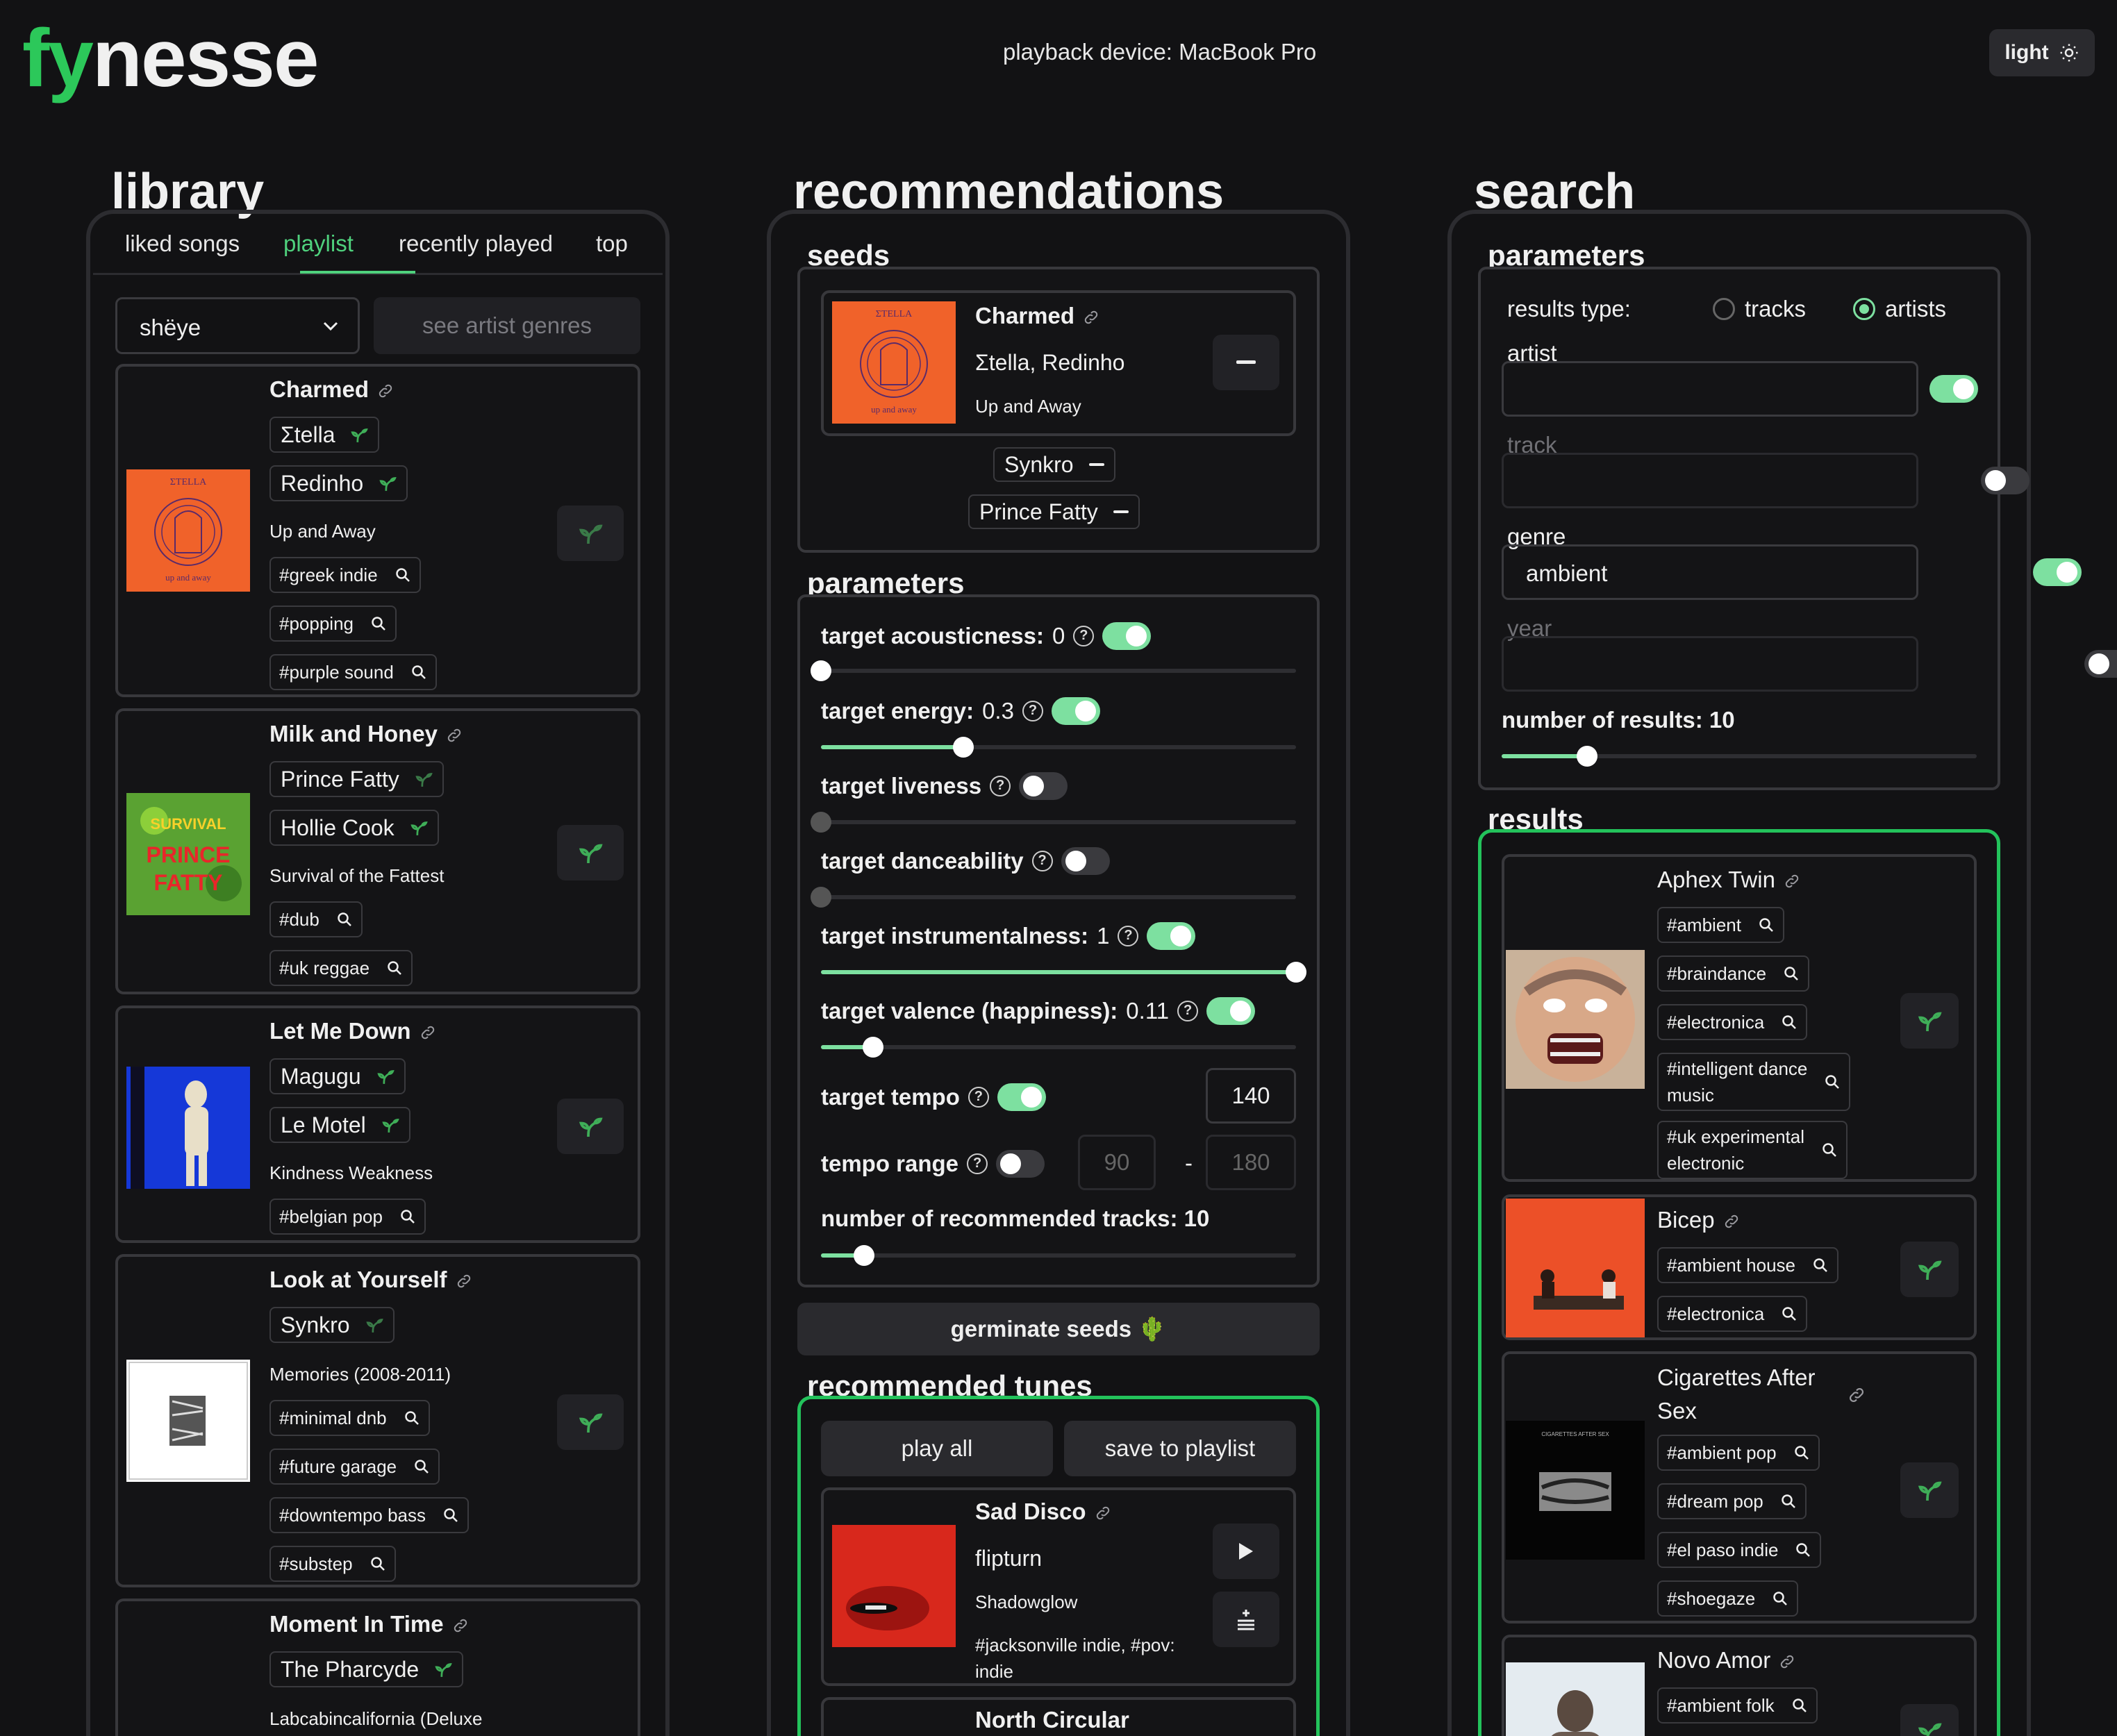 This screenshot has height=1736, width=2117. I want to click on tempo-max-input: 180, so click(1251, 1162).